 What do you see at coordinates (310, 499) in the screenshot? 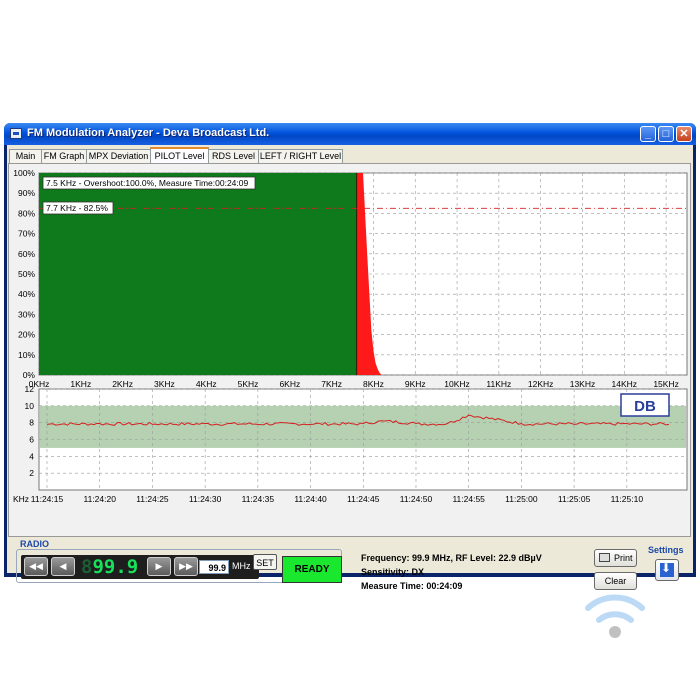
I see `trend-x-tick-label: 11:24:40` at bounding box center [310, 499].